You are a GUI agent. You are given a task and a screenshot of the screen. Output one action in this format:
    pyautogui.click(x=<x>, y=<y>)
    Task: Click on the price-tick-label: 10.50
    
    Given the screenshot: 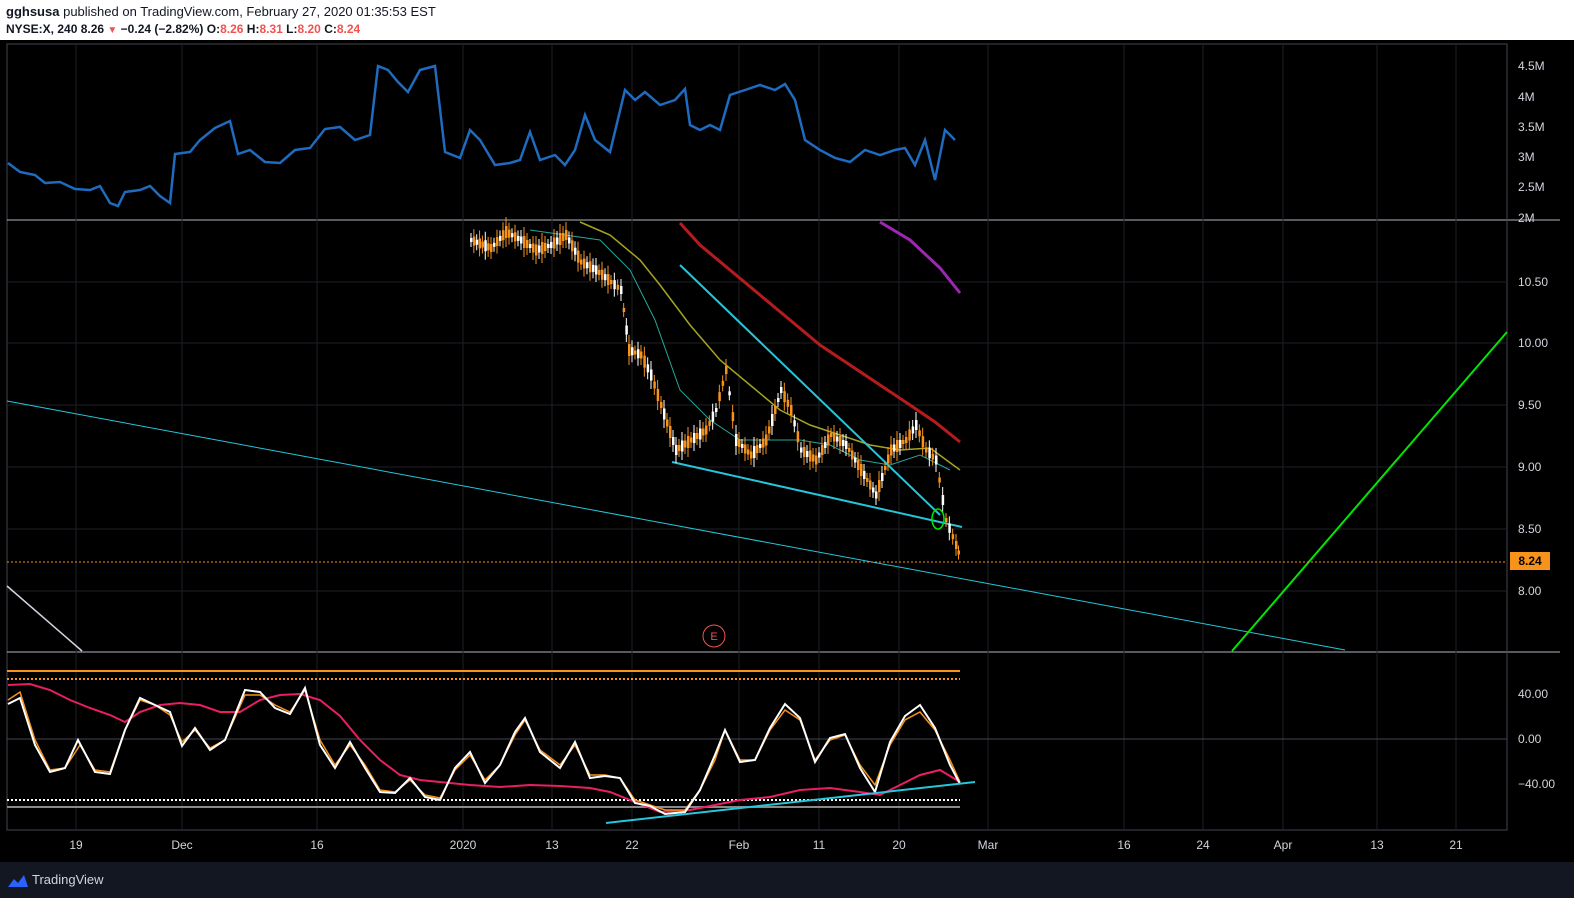 What is the action you would take?
    pyautogui.click(x=1533, y=282)
    